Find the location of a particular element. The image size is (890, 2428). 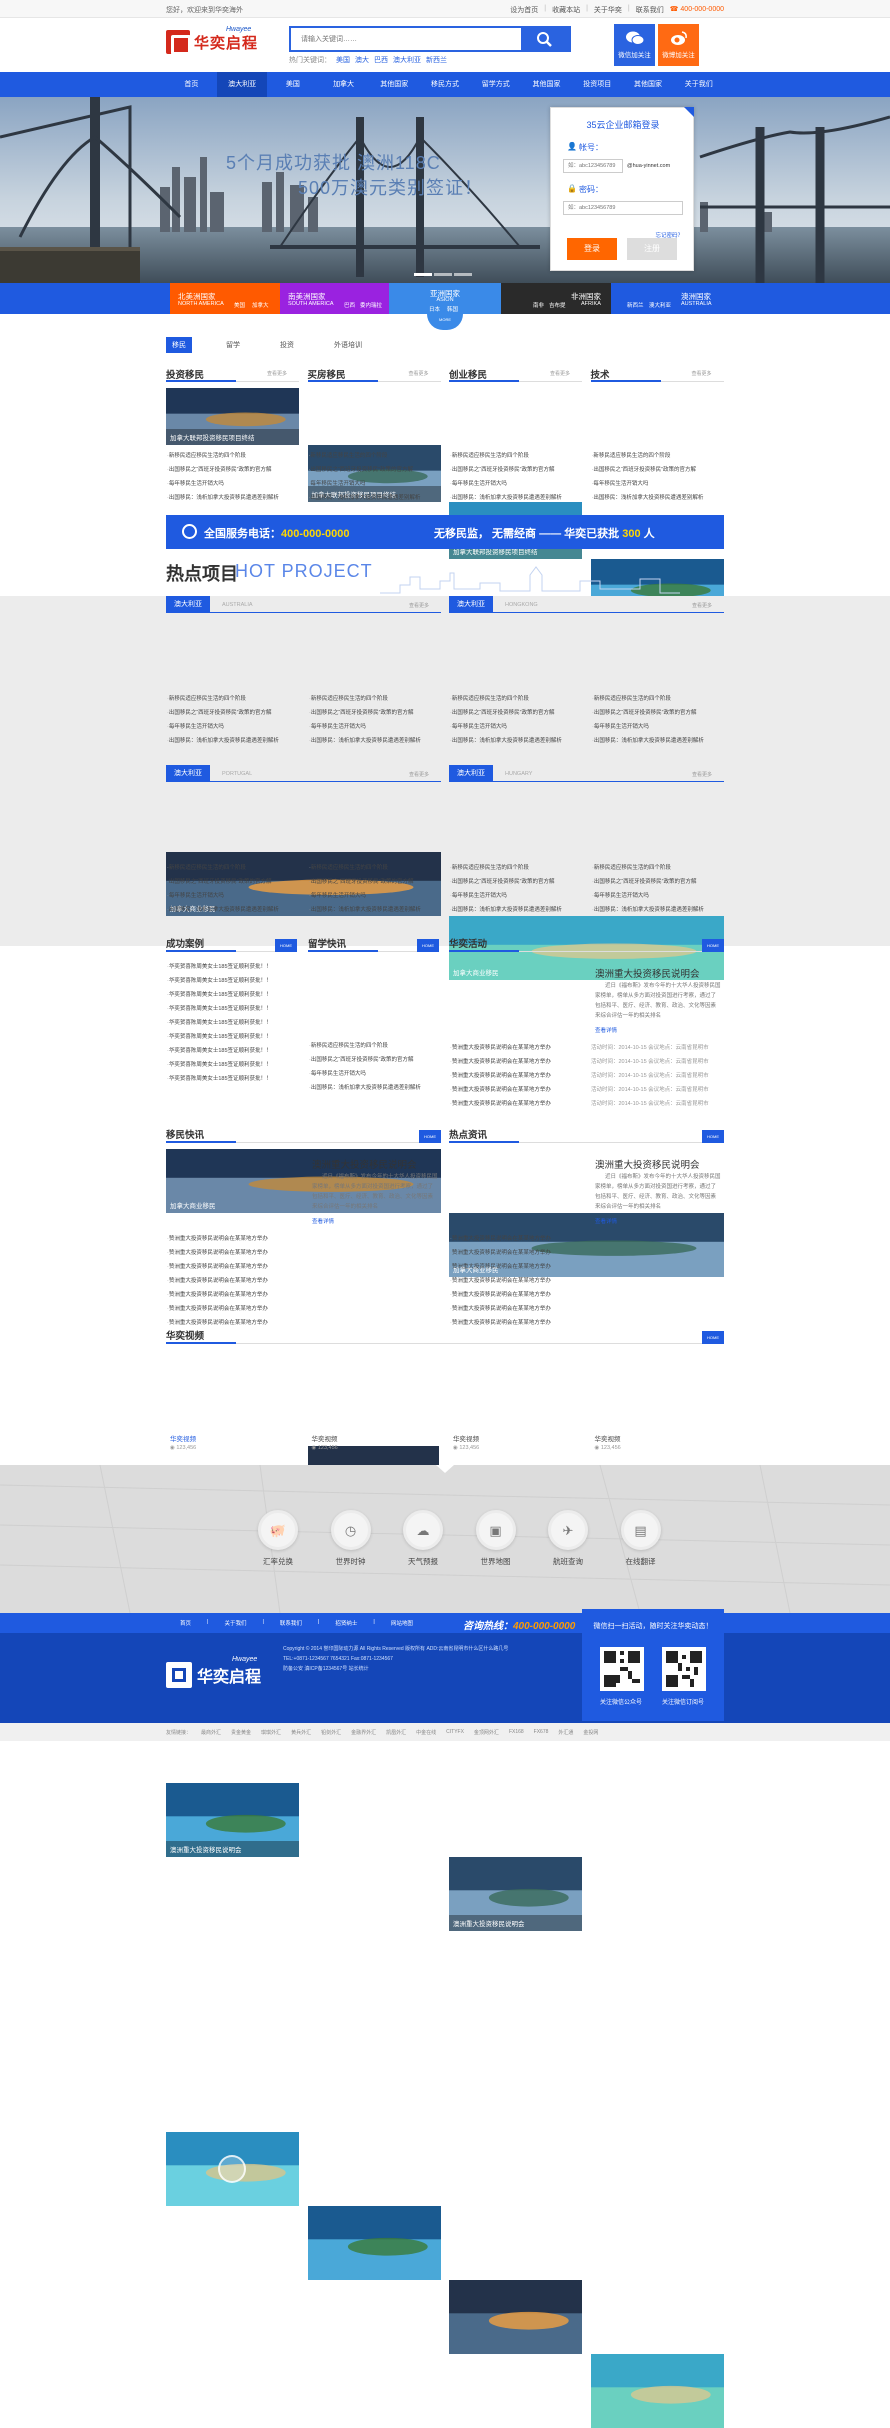

column-image: 加拿大联邦投资移民项目终结 is located at coordinates (232, 416).